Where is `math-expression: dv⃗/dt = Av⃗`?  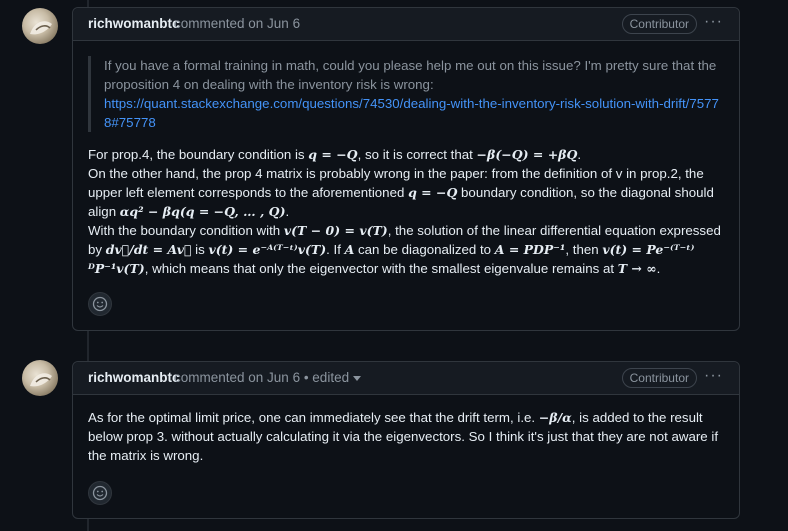 math-expression: dv⃗/dt = Av⃗ is located at coordinates (148, 249).